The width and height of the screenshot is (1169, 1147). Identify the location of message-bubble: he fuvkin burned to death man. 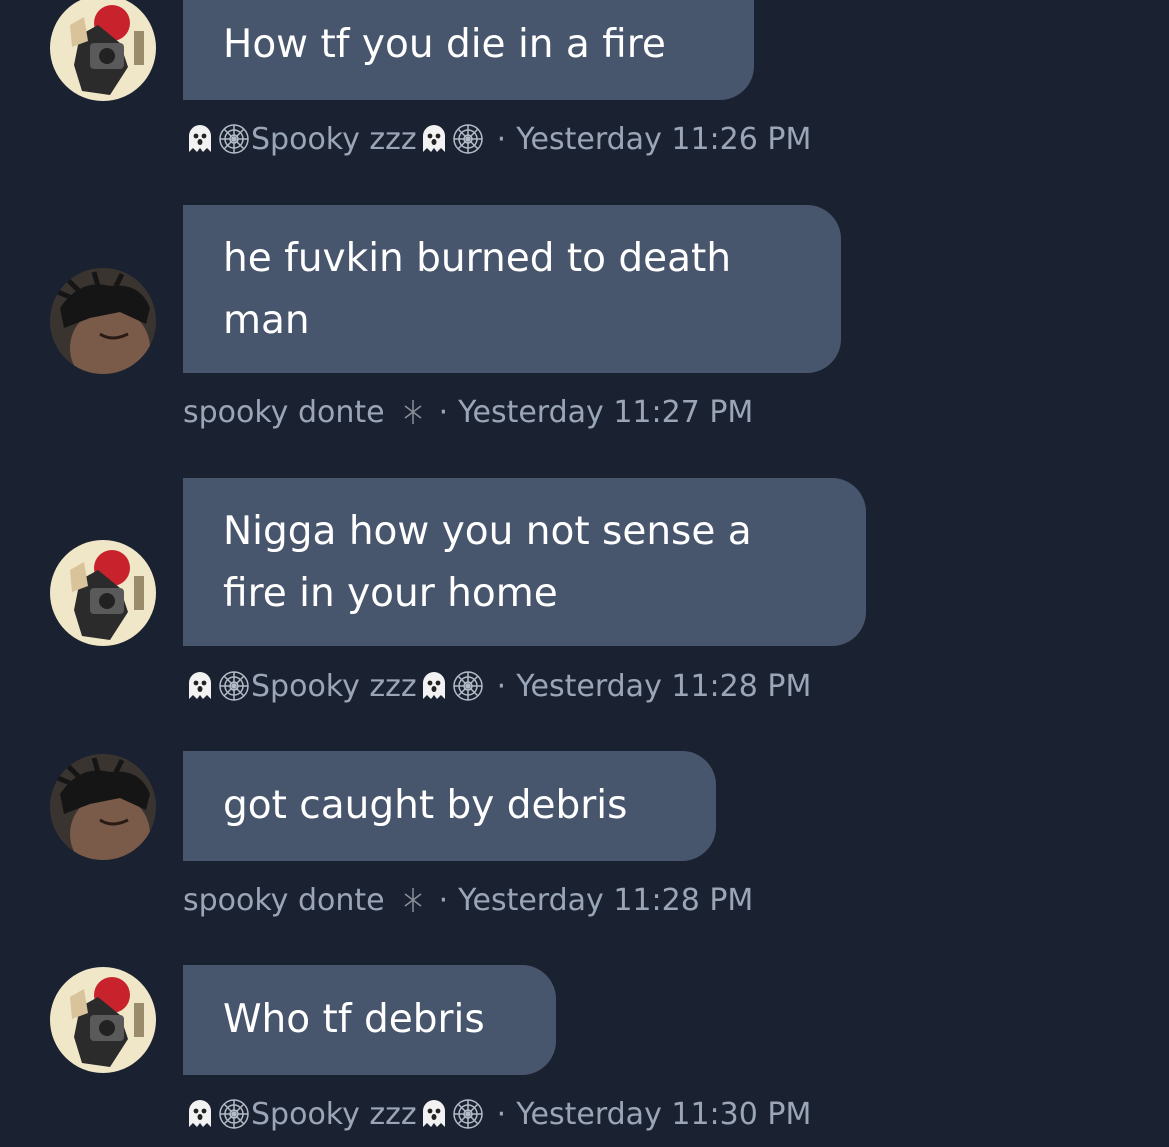
(512, 289).